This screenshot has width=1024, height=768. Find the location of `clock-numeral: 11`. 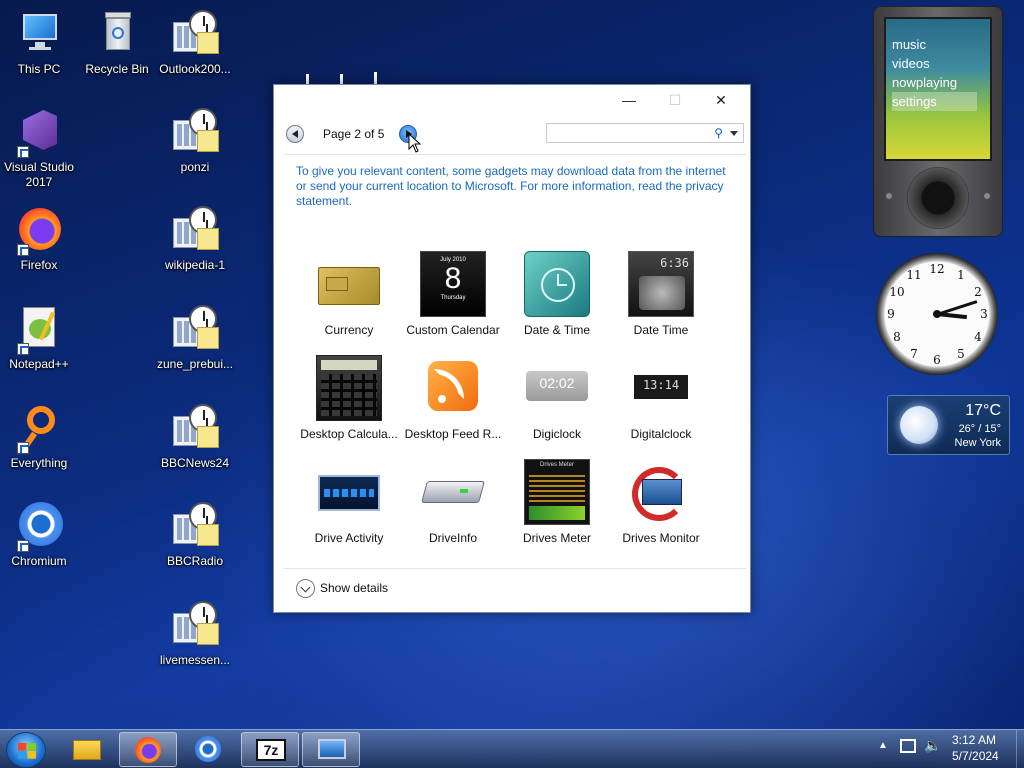

clock-numeral: 11 is located at coordinates (914, 275).